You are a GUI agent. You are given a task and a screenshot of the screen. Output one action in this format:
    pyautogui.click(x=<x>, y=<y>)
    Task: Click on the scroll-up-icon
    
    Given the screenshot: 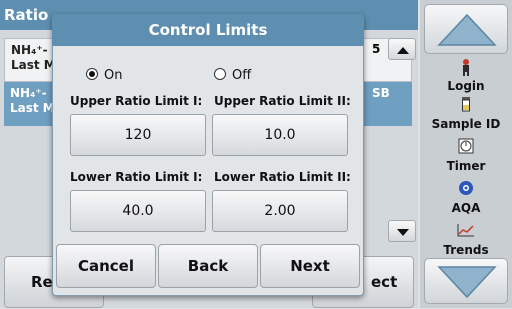 What is the action you would take?
    pyautogui.click(x=403, y=50)
    